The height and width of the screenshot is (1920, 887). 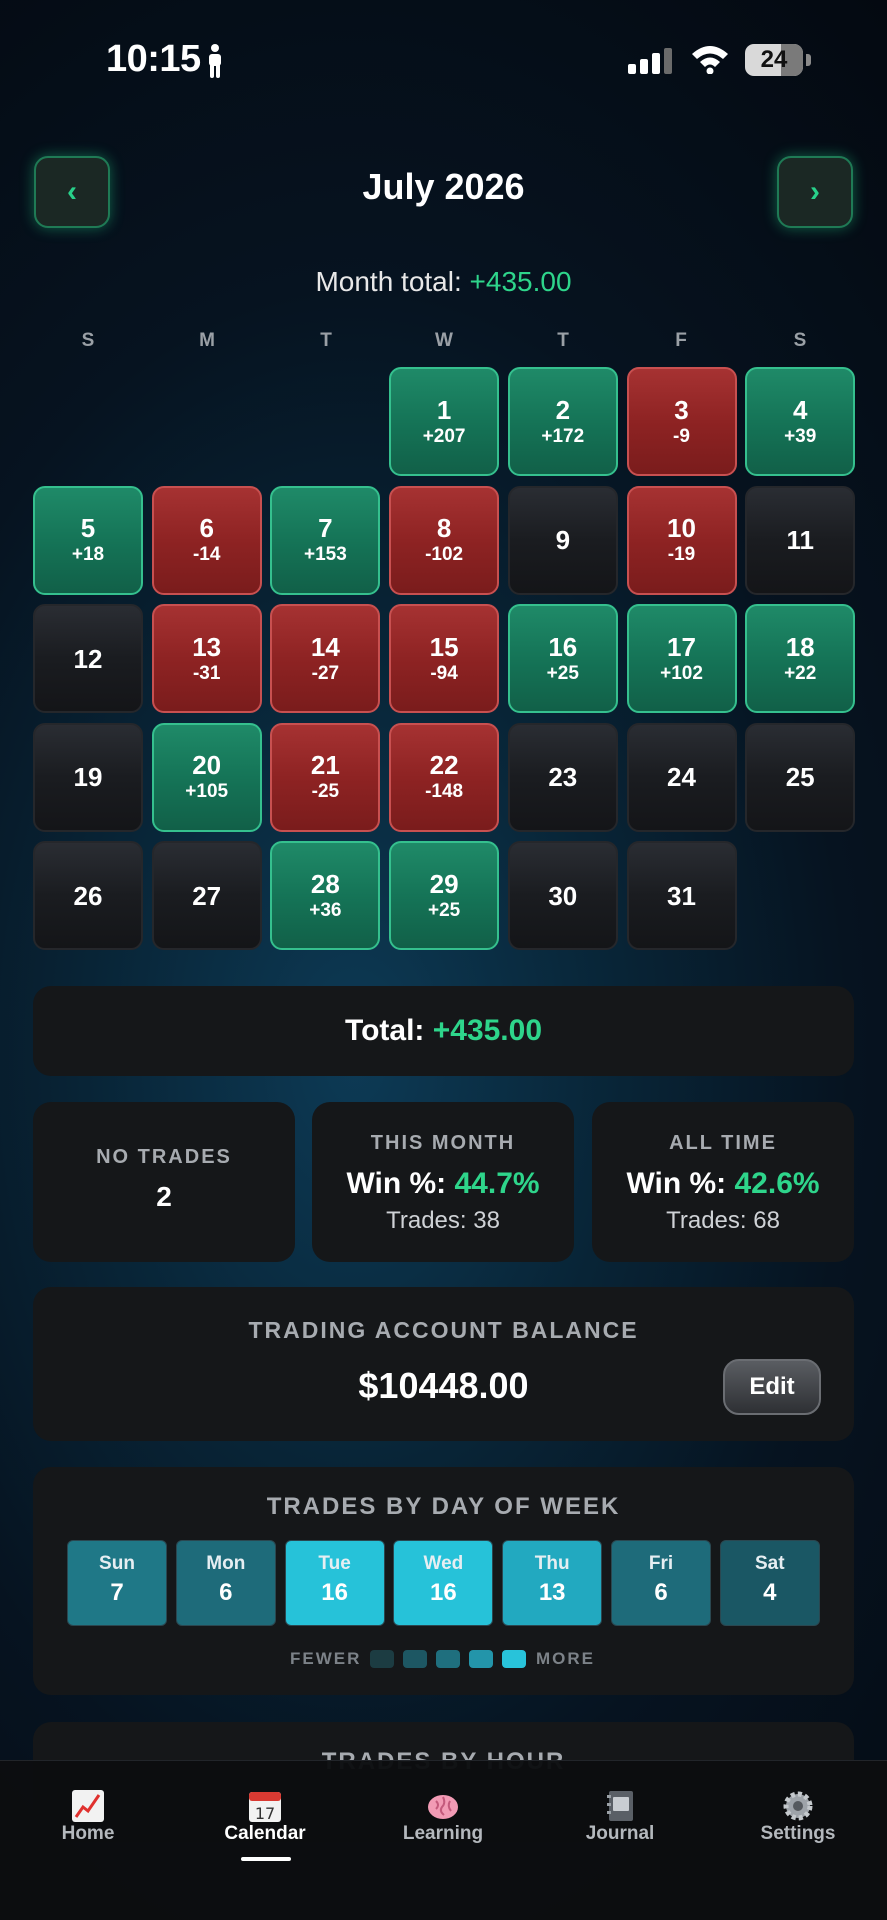 I want to click on calendar-icon: 17, so click(x=265, y=1807).